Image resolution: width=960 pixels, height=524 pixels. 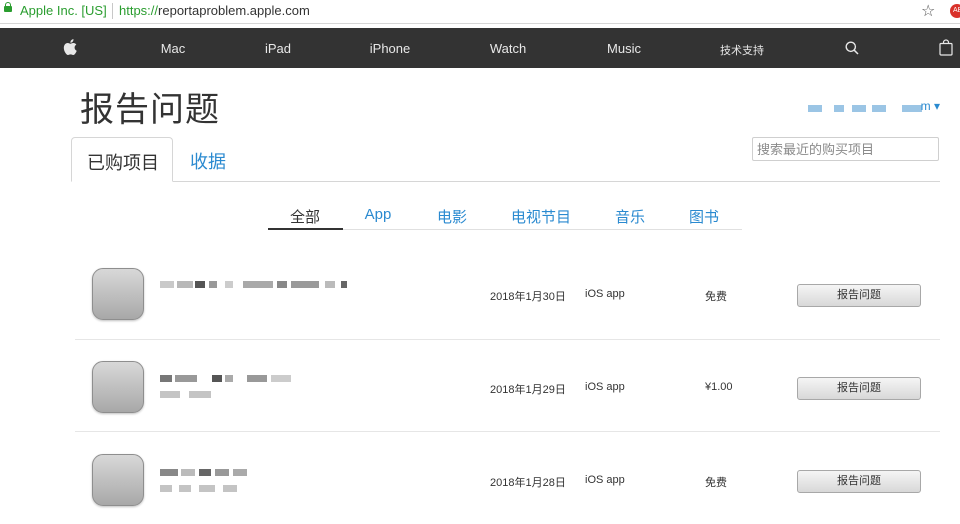 I want to click on extension-icon: AB, so click(x=955, y=11).